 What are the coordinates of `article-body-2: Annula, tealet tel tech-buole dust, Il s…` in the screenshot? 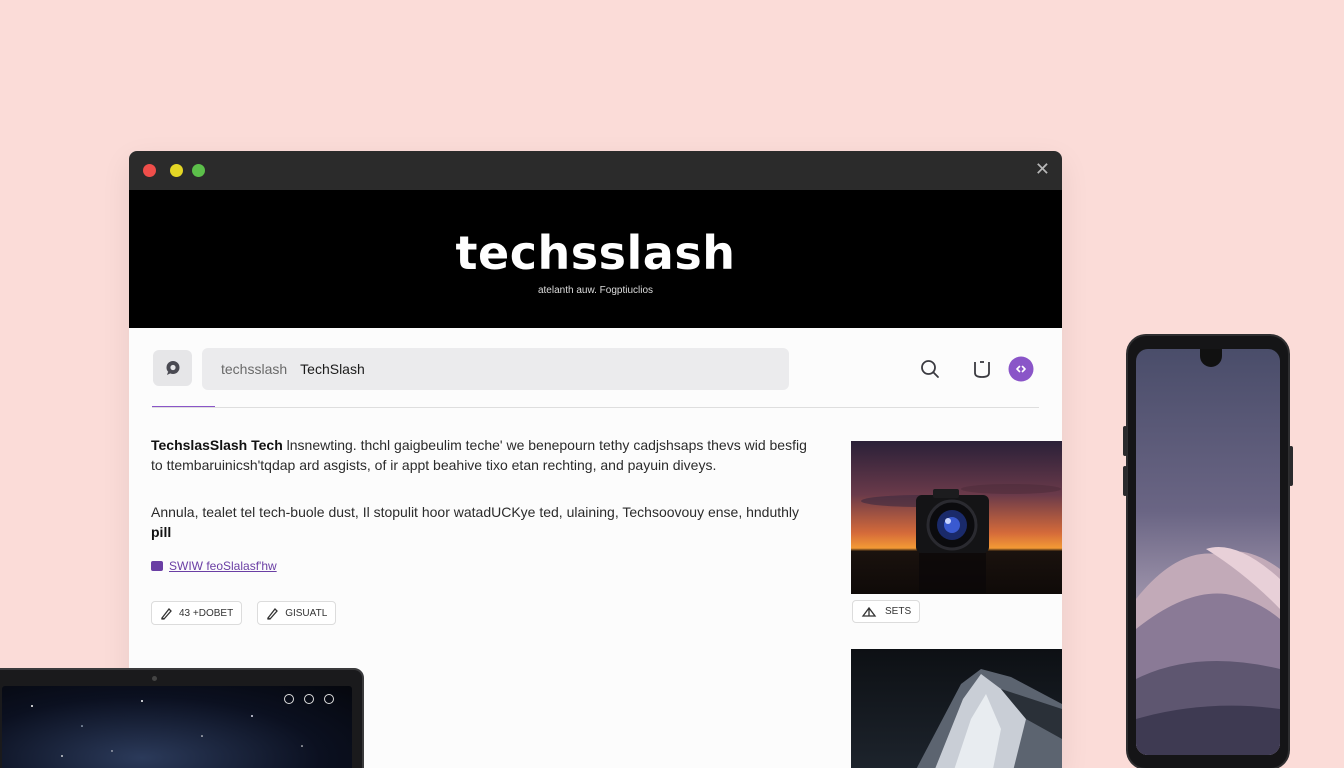 It's located at (475, 512).